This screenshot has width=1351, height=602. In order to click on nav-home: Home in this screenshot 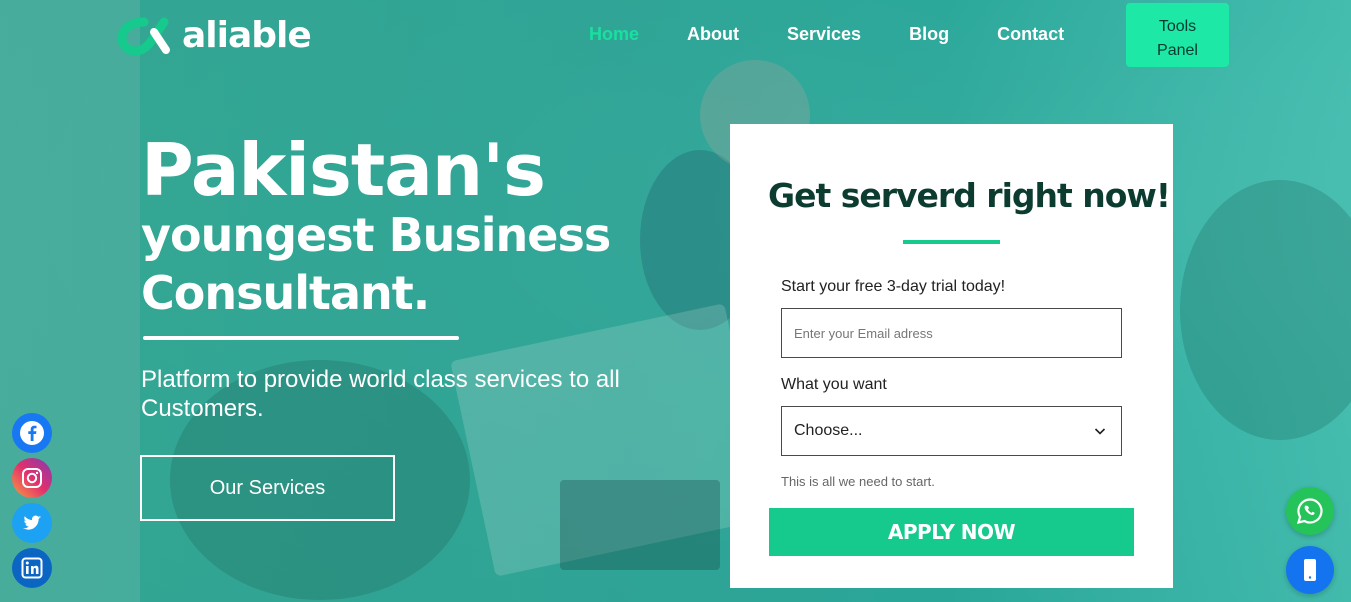, I will do `click(614, 34)`.